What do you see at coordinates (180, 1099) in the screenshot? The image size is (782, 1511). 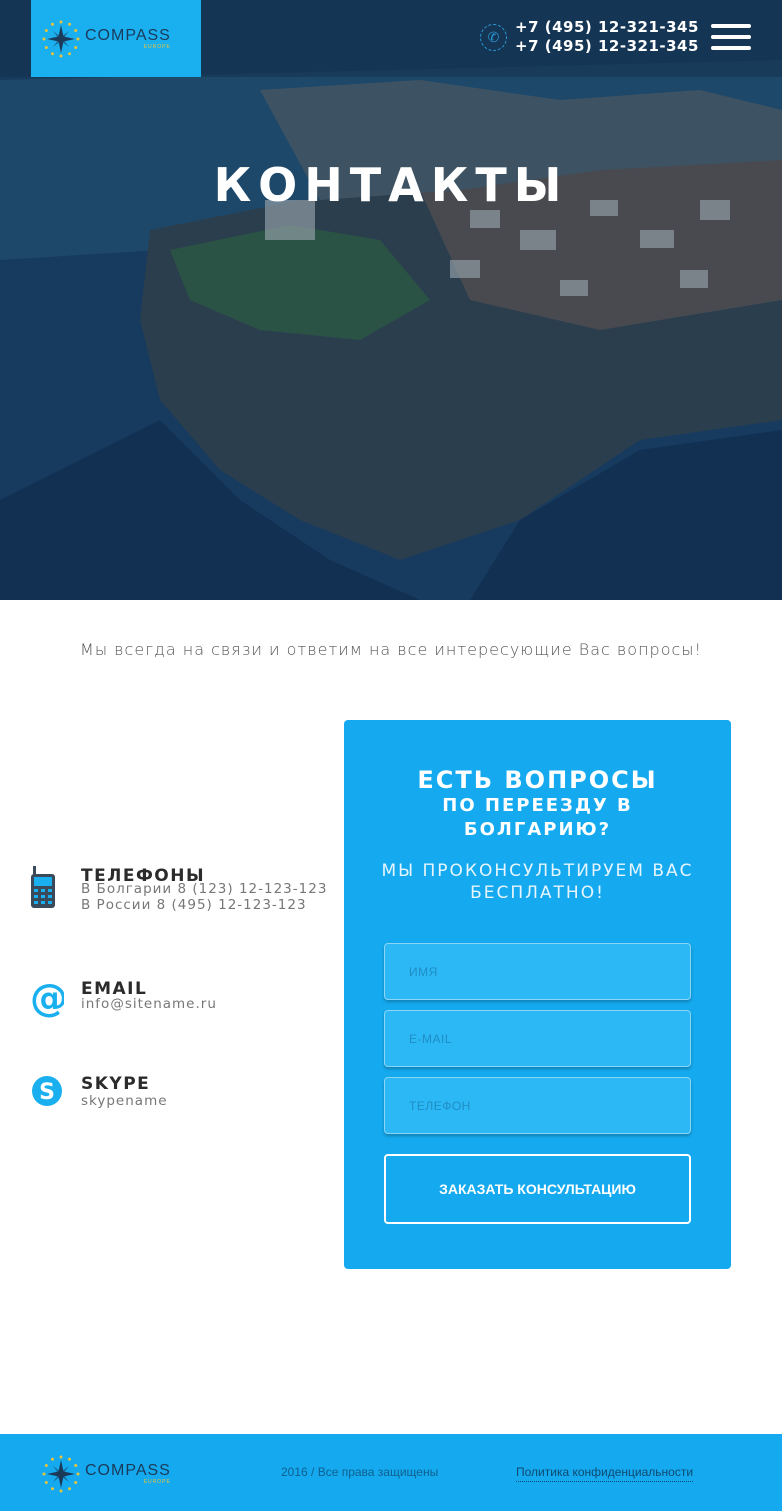 I see `contact-skype: S SKYPE skypename` at bounding box center [180, 1099].